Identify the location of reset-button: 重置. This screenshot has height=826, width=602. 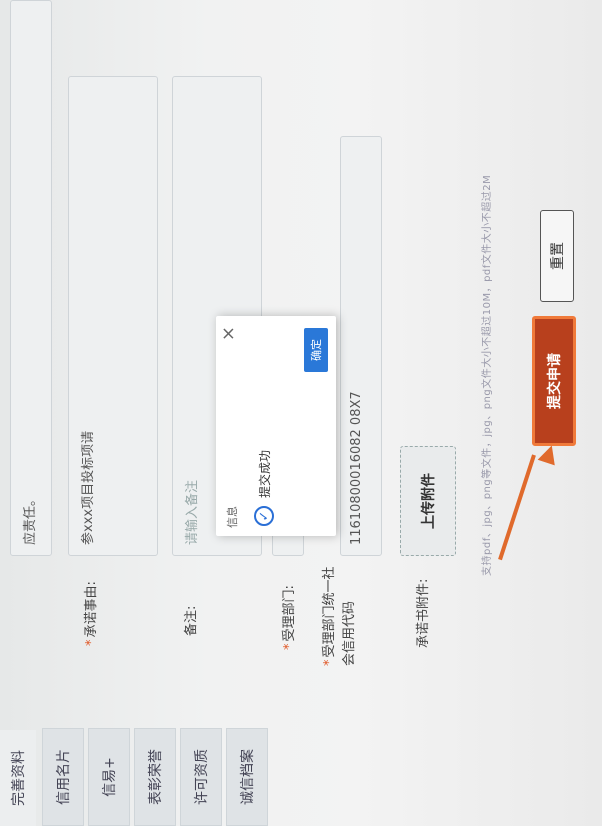
(557, 256).